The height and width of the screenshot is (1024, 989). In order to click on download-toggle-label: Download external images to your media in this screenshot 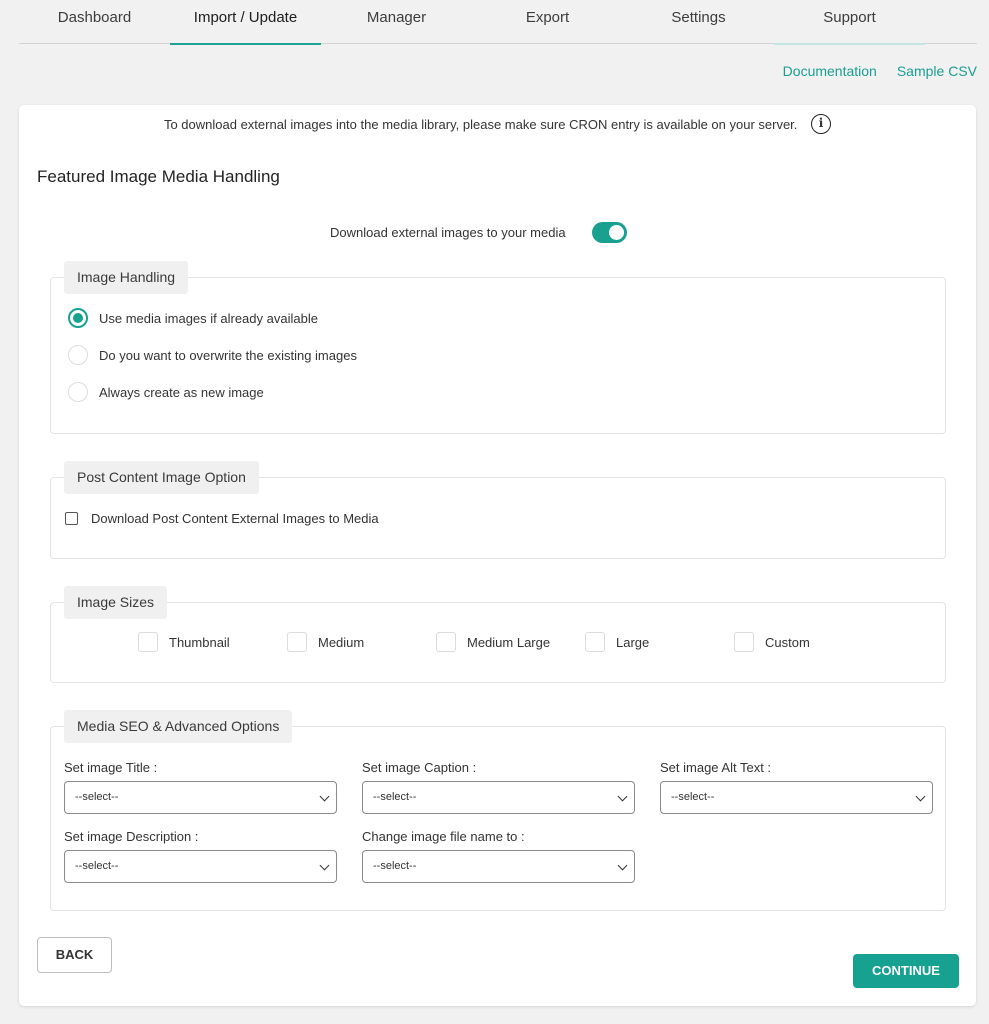, I will do `click(448, 232)`.